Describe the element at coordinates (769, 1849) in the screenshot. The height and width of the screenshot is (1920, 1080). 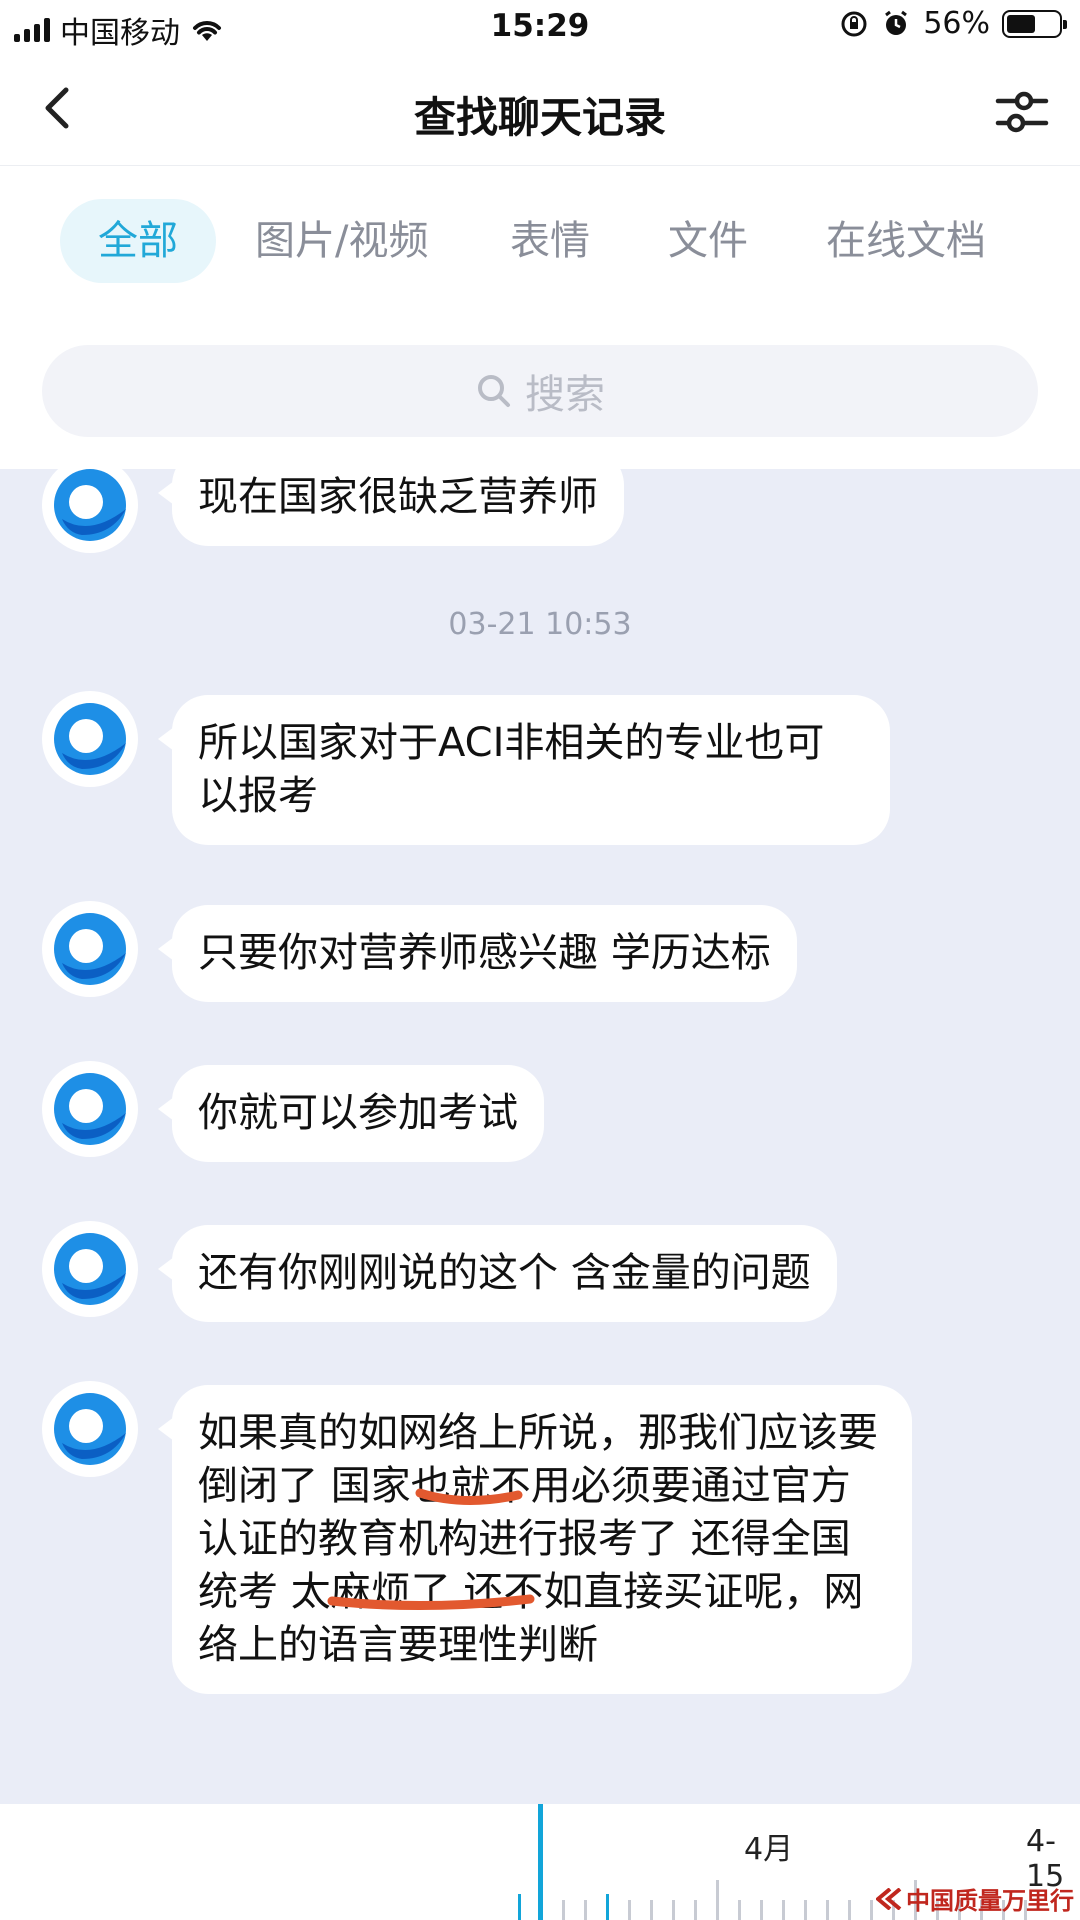
I see `timeline-month-label: 4月` at that location.